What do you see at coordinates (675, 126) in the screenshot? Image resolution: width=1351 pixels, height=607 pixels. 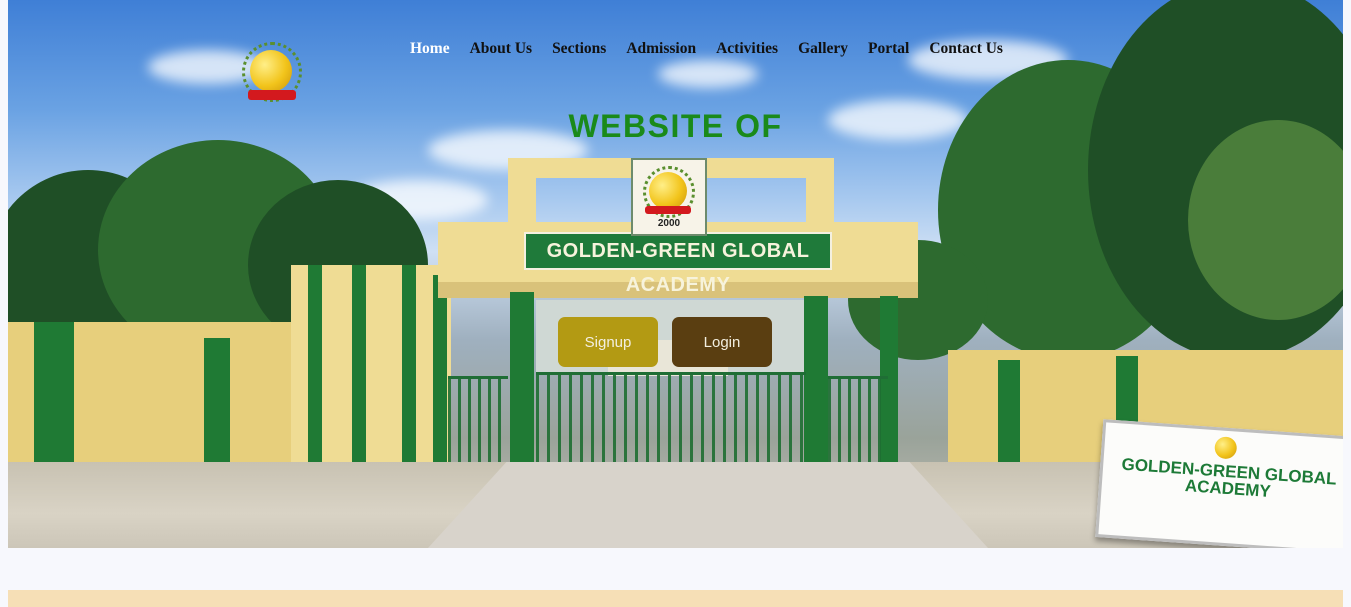 I see `hero-headline: WEBSITE OF` at bounding box center [675, 126].